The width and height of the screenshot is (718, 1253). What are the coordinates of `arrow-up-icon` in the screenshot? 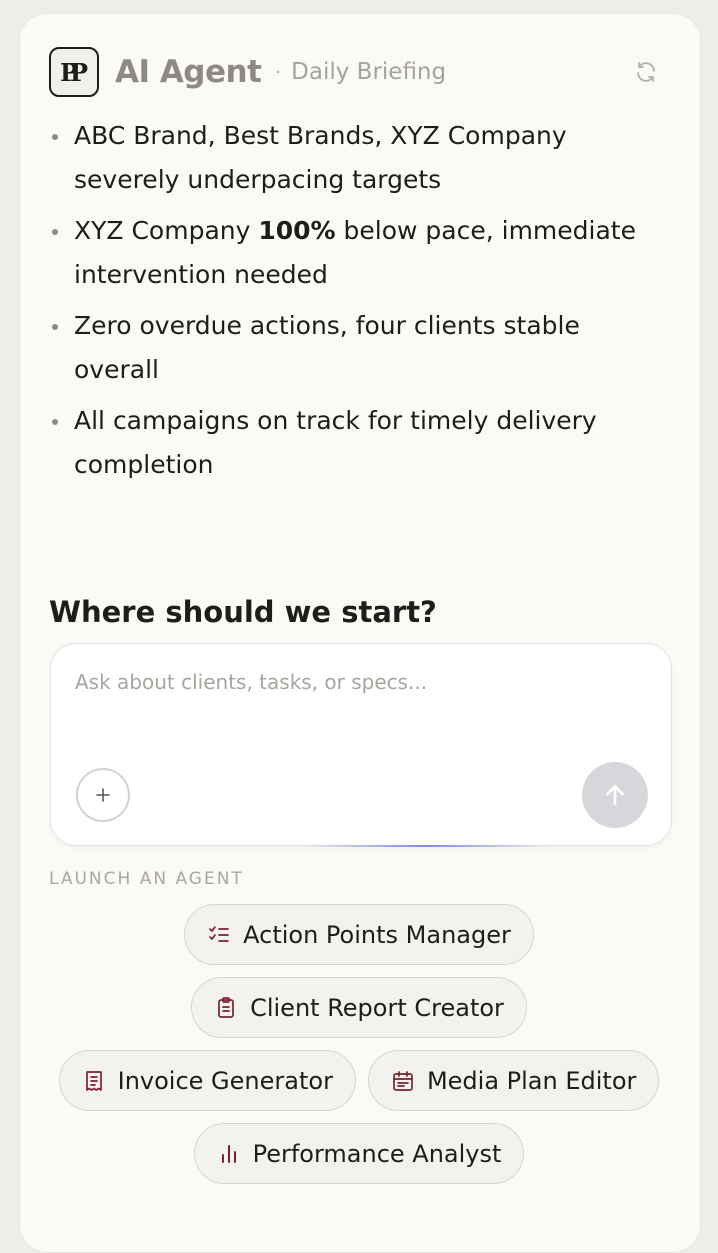 It's located at (615, 795).